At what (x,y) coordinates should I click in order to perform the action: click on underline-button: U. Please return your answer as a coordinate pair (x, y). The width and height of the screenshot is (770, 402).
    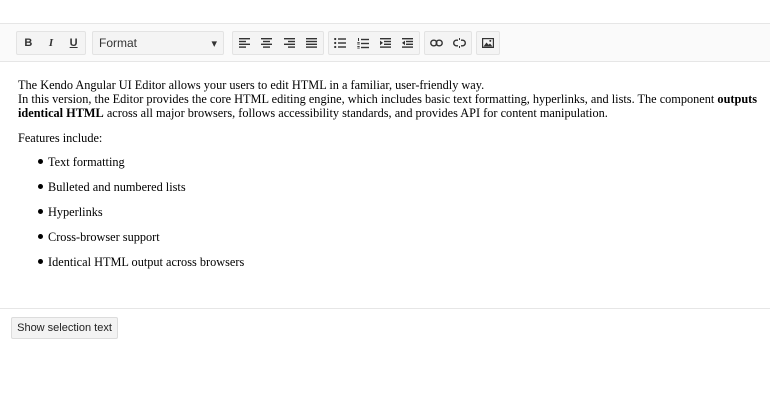
    Looking at the image, I should click on (74, 43).